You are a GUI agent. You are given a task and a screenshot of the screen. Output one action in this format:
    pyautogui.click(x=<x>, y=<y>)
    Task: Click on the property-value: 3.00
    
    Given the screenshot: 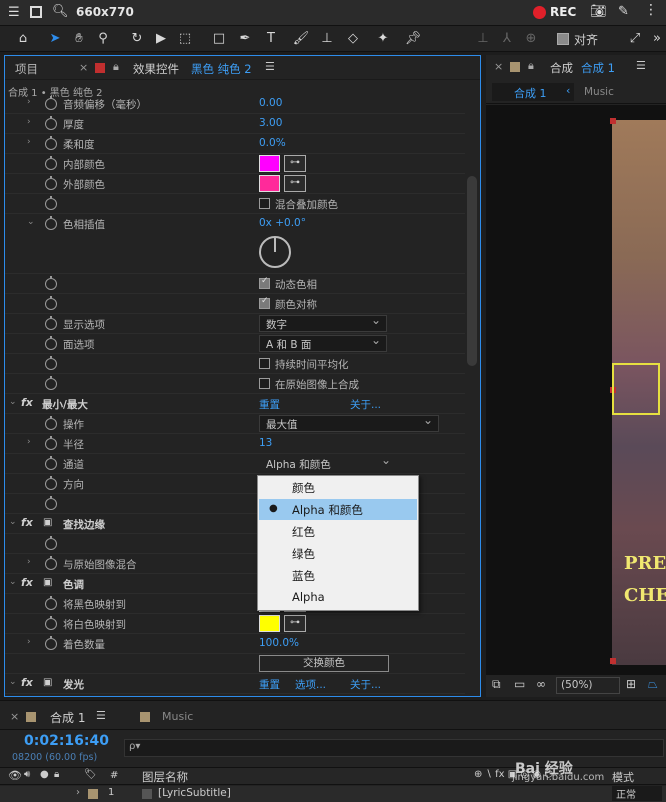 What is the action you would take?
    pyautogui.click(x=270, y=123)
    